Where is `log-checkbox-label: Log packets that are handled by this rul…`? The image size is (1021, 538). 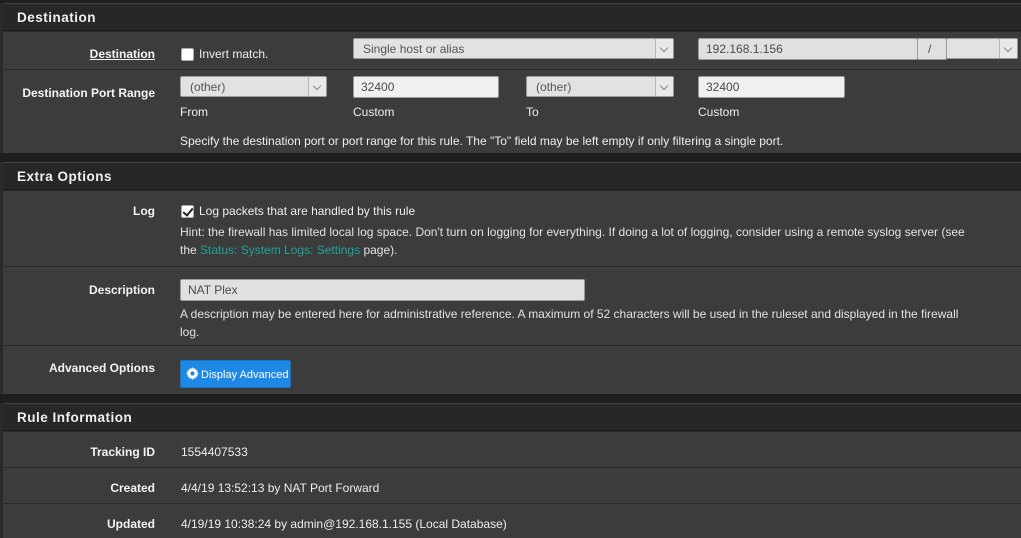
log-checkbox-label: Log packets that are handled by this rul… is located at coordinates (307, 211).